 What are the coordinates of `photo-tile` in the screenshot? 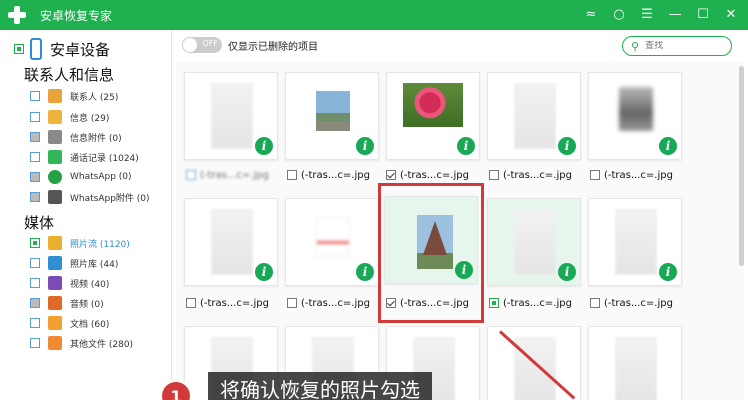 It's located at (635, 363).